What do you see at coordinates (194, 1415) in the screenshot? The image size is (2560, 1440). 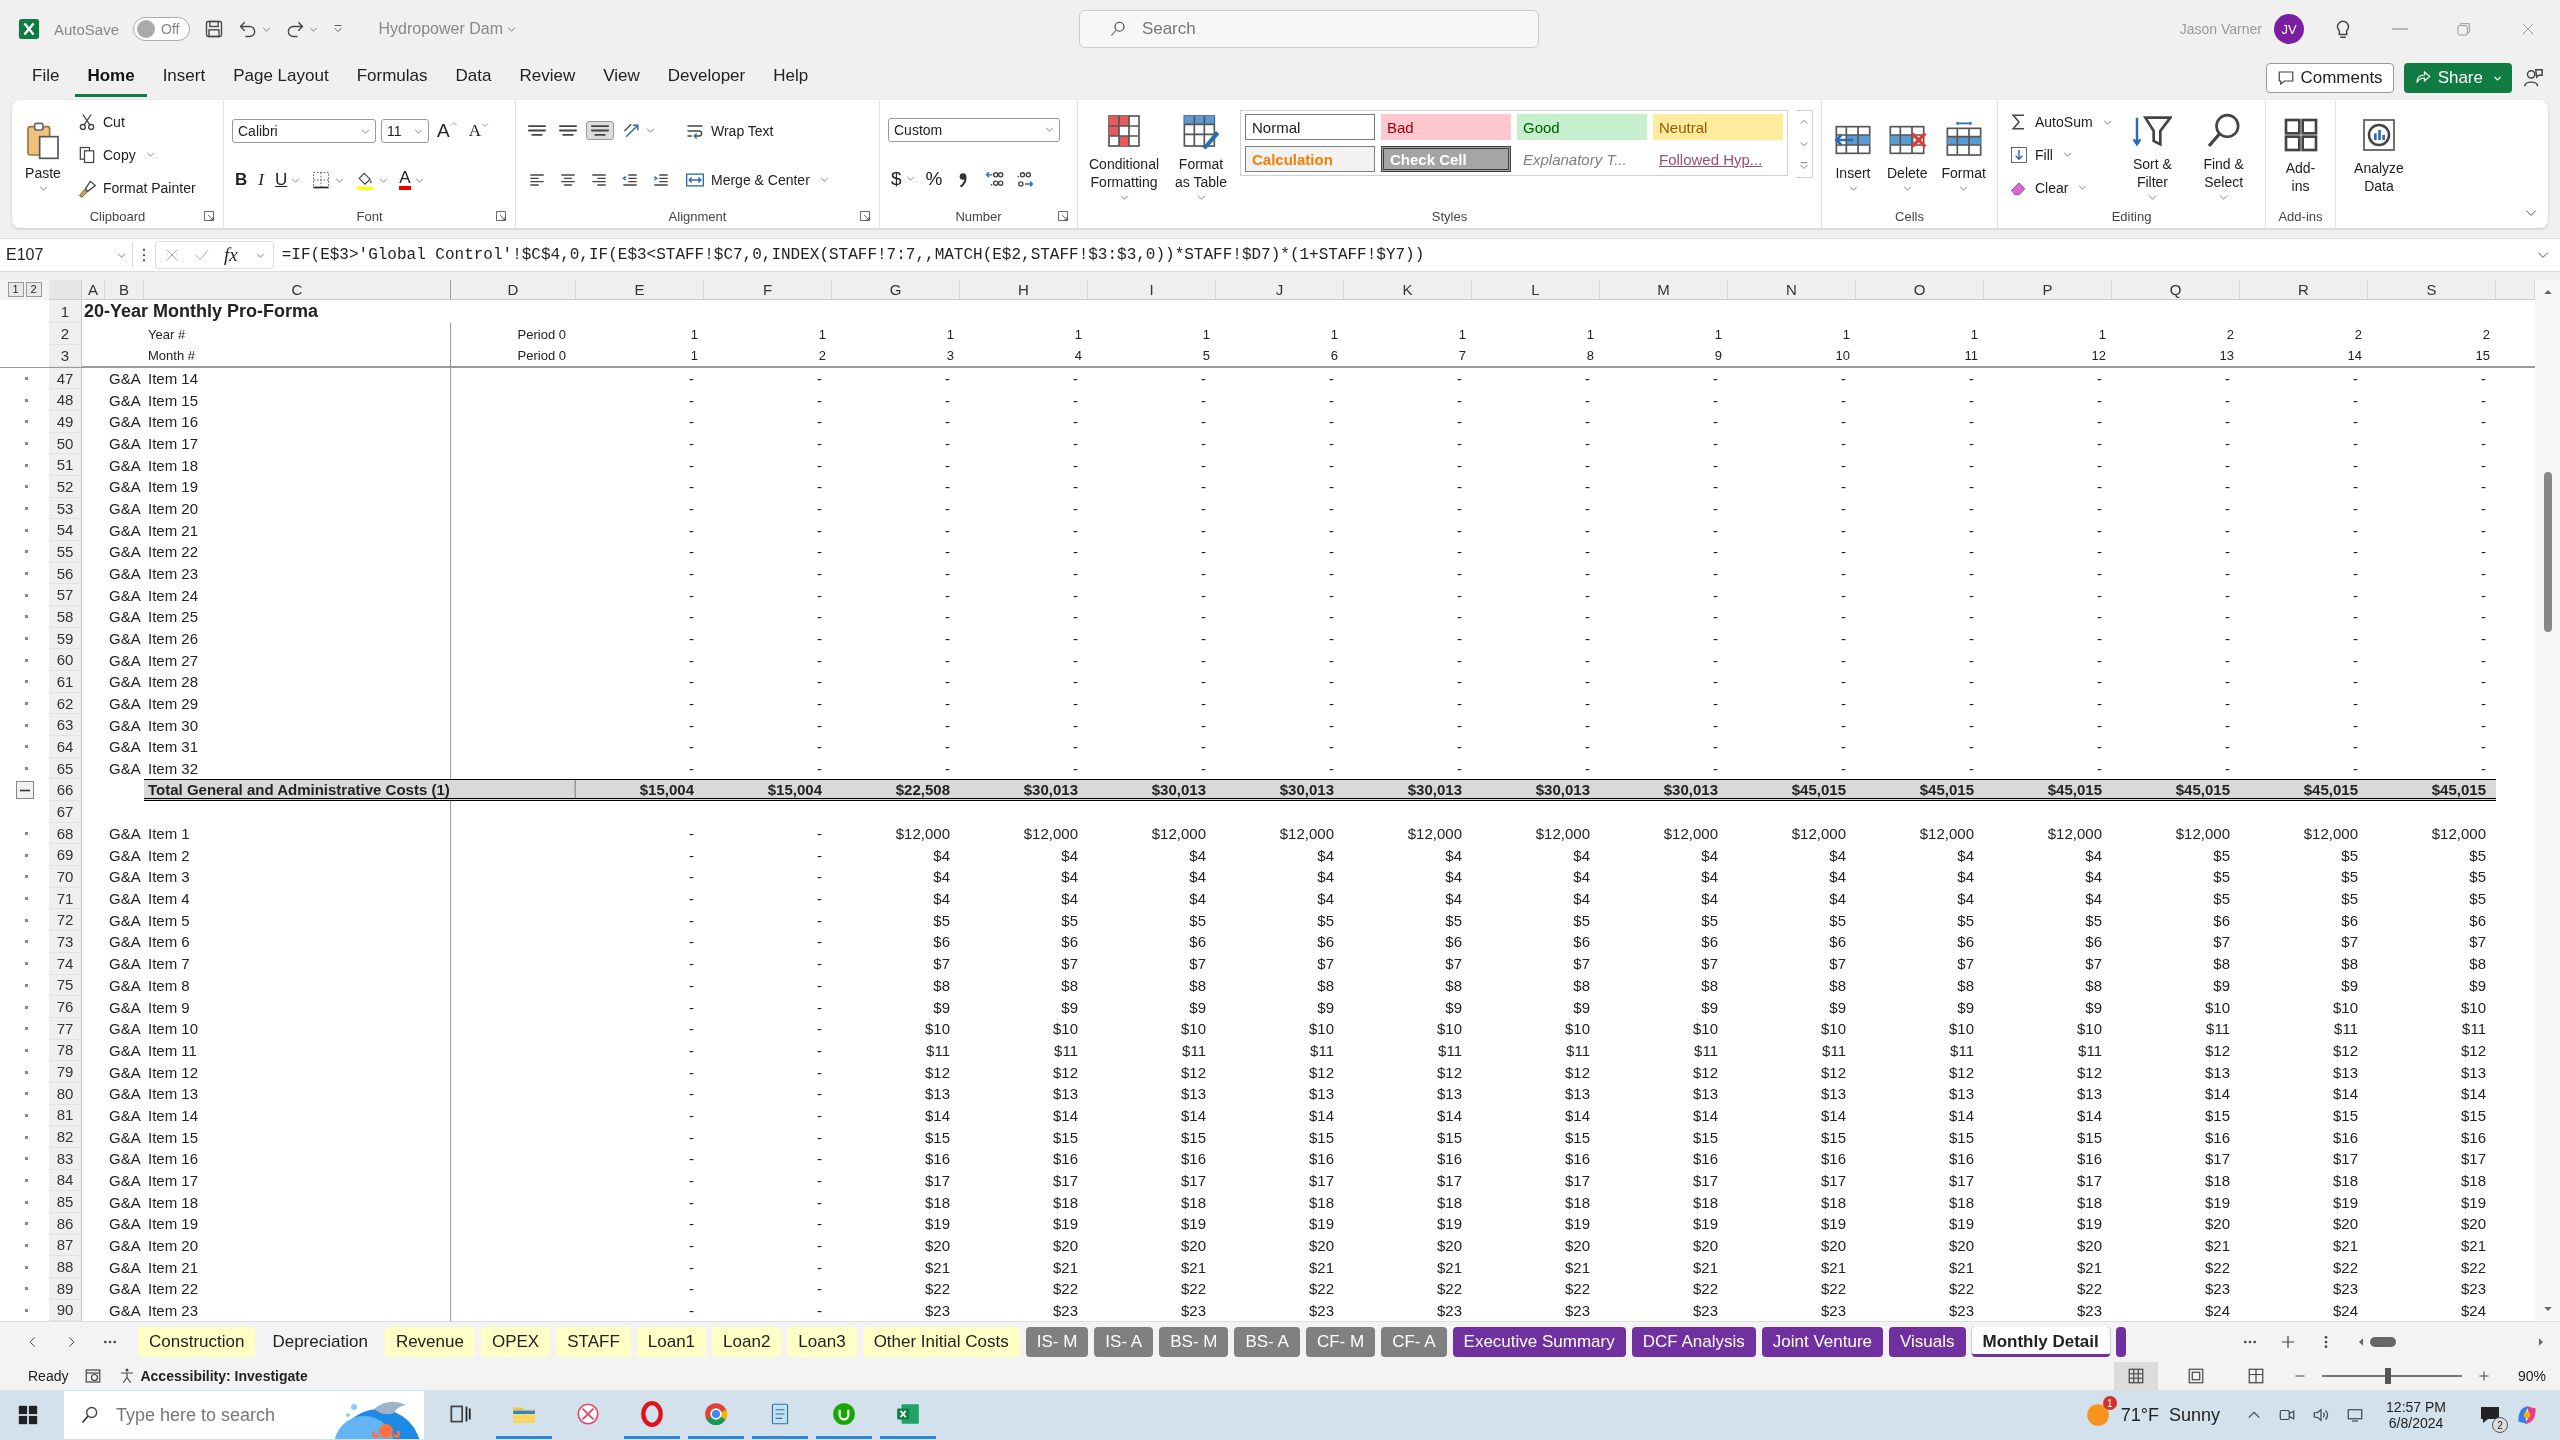 I see `taskbar-search-field: Type here to search` at bounding box center [194, 1415].